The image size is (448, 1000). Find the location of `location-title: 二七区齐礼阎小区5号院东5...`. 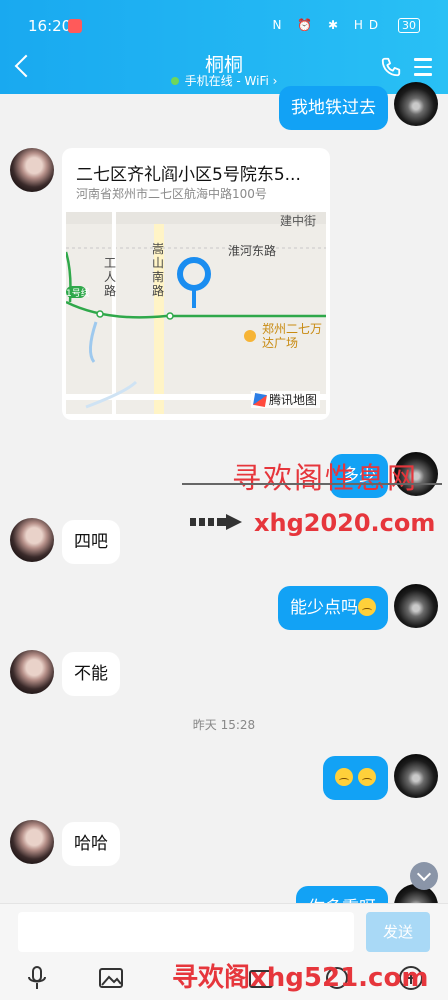

location-title: 二七区齐礼阎小区5号院东5... is located at coordinates (188, 175).